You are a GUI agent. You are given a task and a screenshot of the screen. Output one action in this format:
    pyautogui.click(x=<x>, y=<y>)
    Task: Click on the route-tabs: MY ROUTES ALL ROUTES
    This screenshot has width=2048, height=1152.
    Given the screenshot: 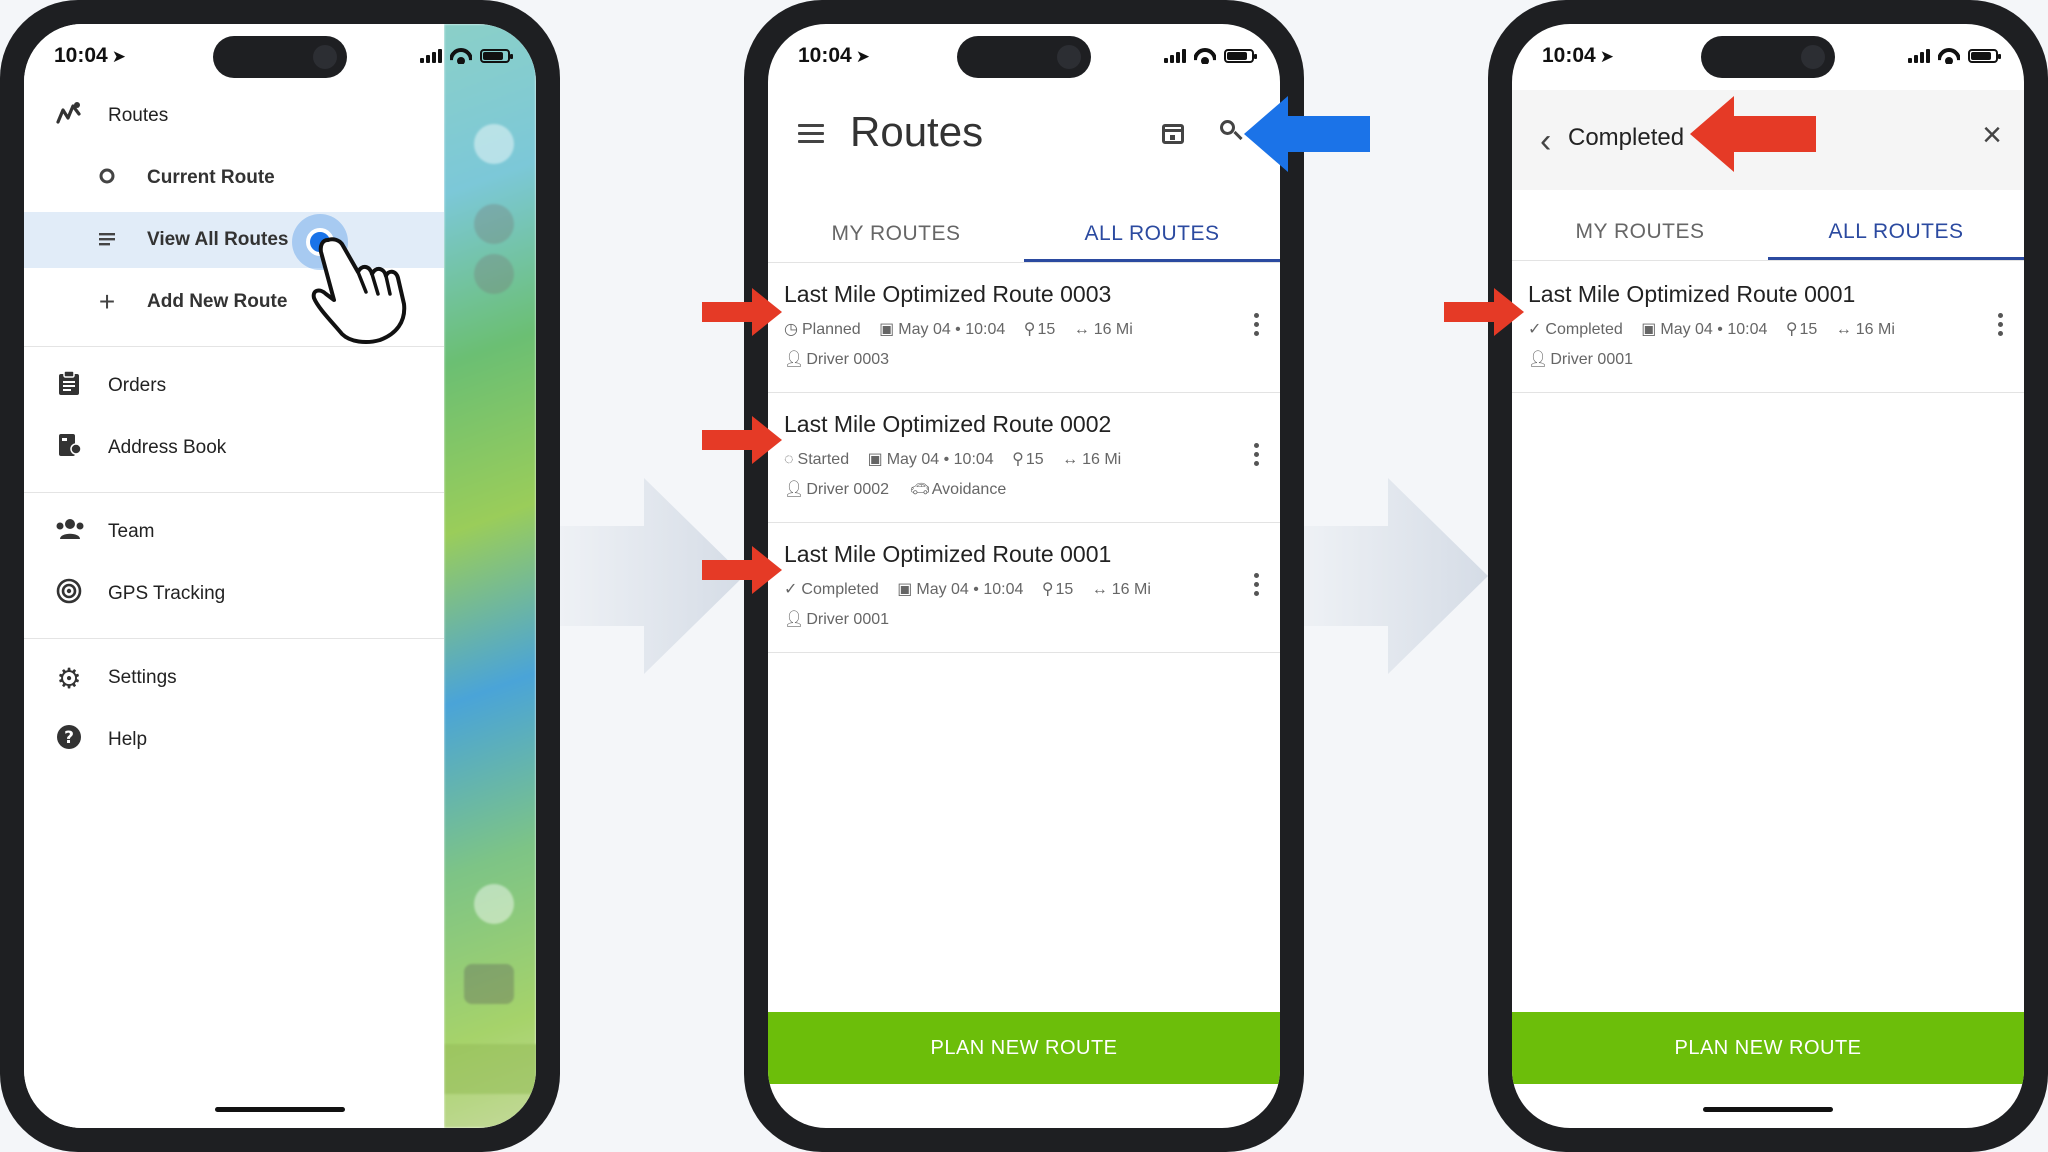 What is the action you would take?
    pyautogui.click(x=1024, y=234)
    